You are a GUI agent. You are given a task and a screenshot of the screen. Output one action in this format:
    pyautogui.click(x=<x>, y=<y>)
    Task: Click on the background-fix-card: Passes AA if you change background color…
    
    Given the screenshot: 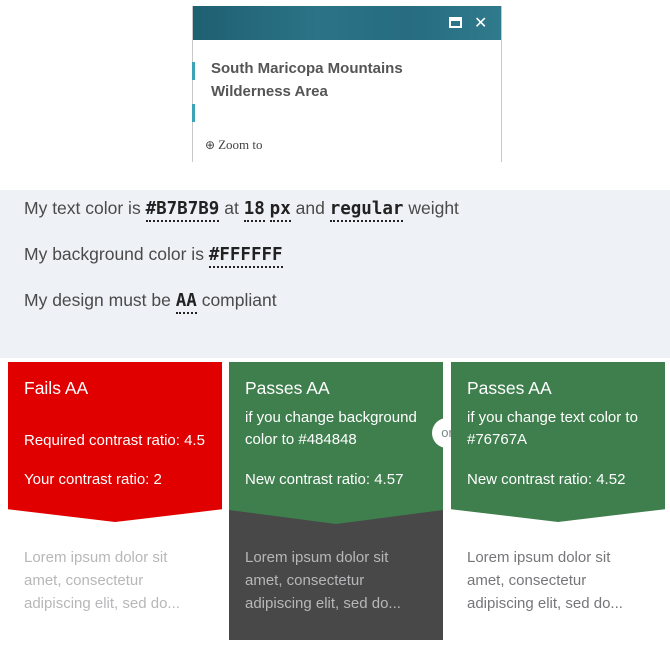 What is the action you would take?
    pyautogui.click(x=336, y=501)
    